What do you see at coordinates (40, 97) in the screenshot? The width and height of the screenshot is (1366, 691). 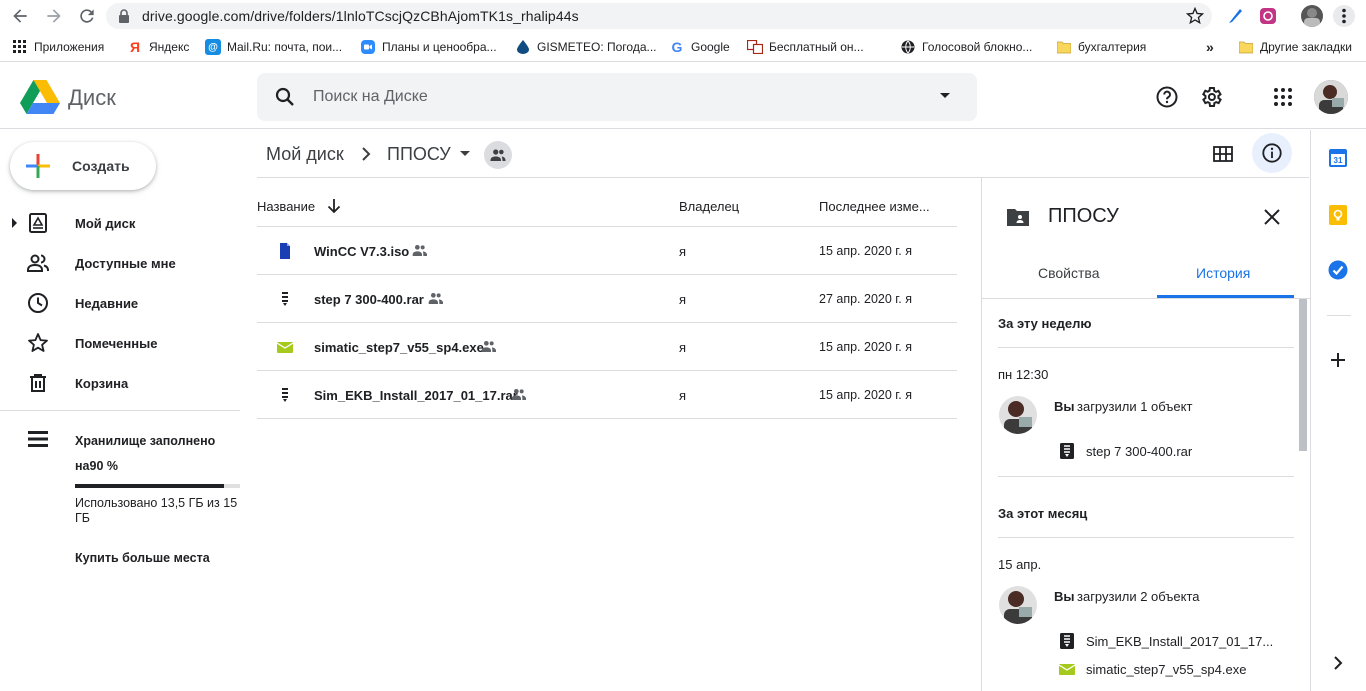 I see `drive-logo-icon` at bounding box center [40, 97].